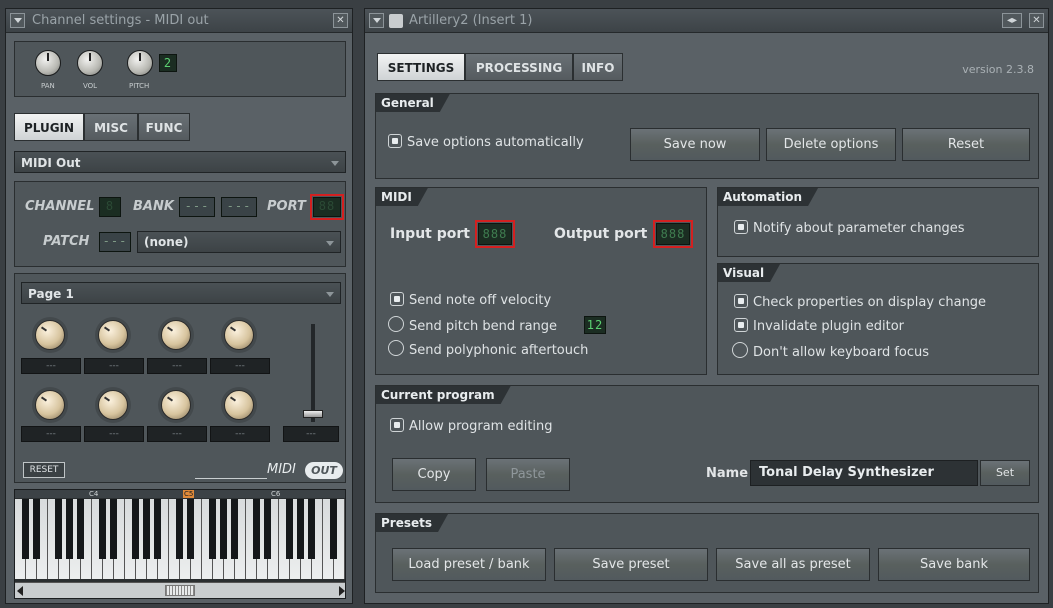 This screenshot has width=1053, height=608. What do you see at coordinates (966, 144) in the screenshot?
I see `reset-button: Reset` at bounding box center [966, 144].